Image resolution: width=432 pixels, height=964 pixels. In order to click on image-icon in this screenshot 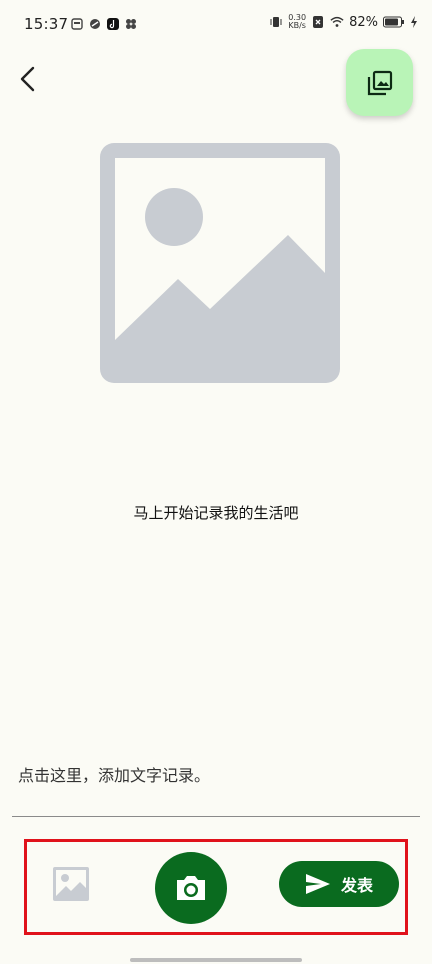, I will do `click(71, 884)`.